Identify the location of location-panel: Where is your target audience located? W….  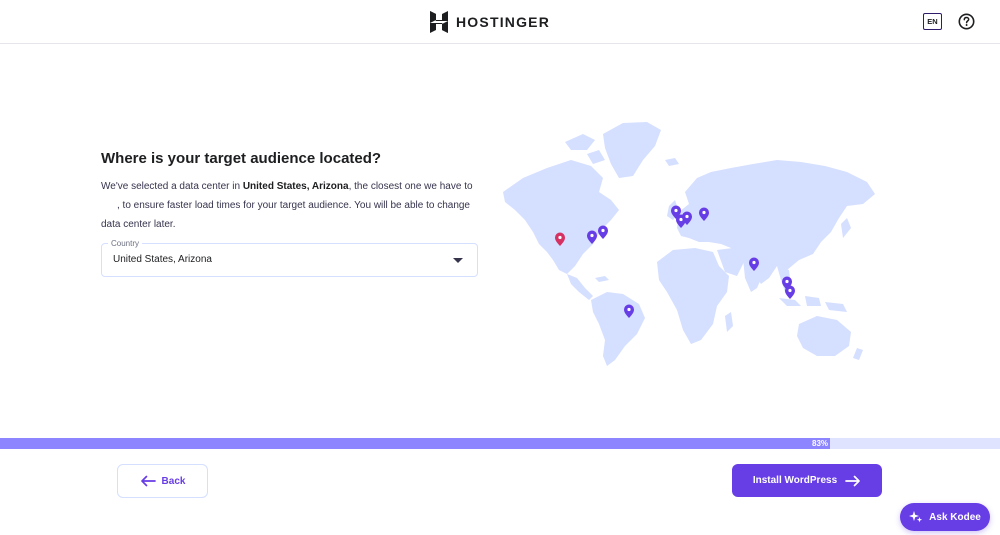
(291, 192).